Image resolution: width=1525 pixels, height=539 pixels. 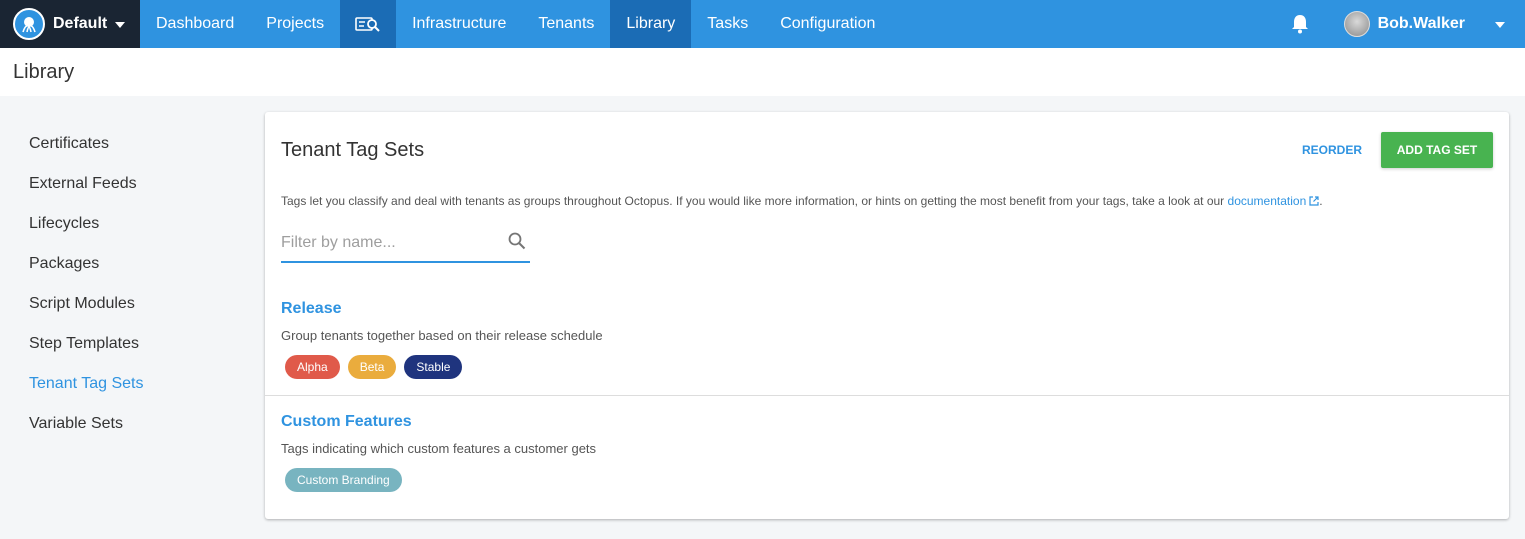 I want to click on octopus-logo-icon, so click(x=29, y=24).